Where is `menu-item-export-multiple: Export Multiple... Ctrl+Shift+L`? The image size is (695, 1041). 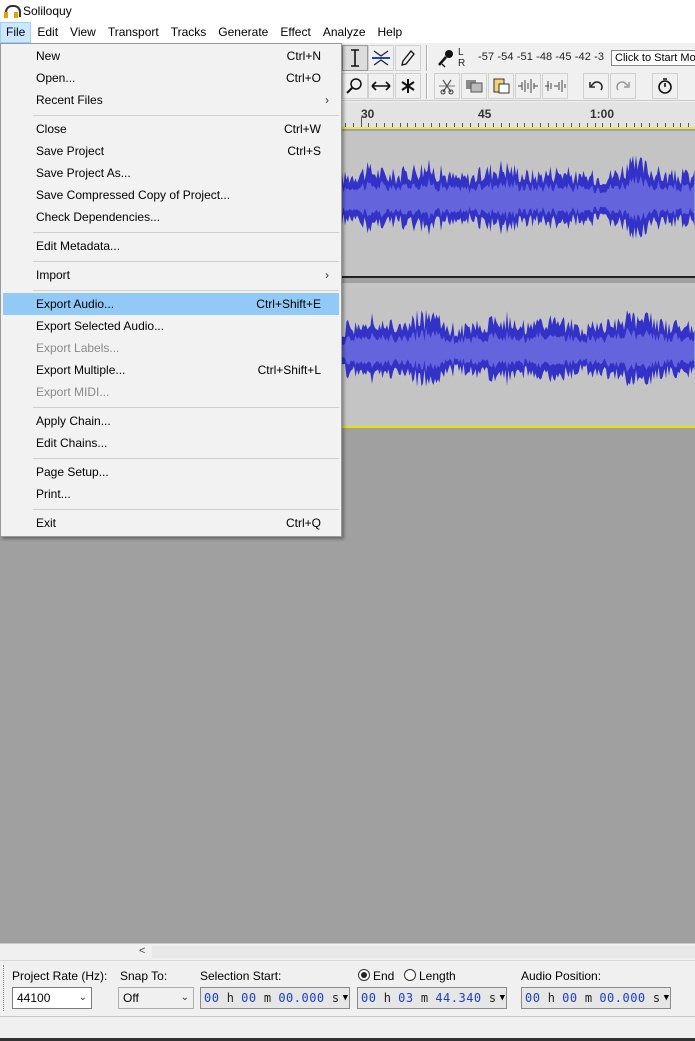
menu-item-export-multiple: Export Multiple... Ctrl+Shift+L is located at coordinates (171, 370).